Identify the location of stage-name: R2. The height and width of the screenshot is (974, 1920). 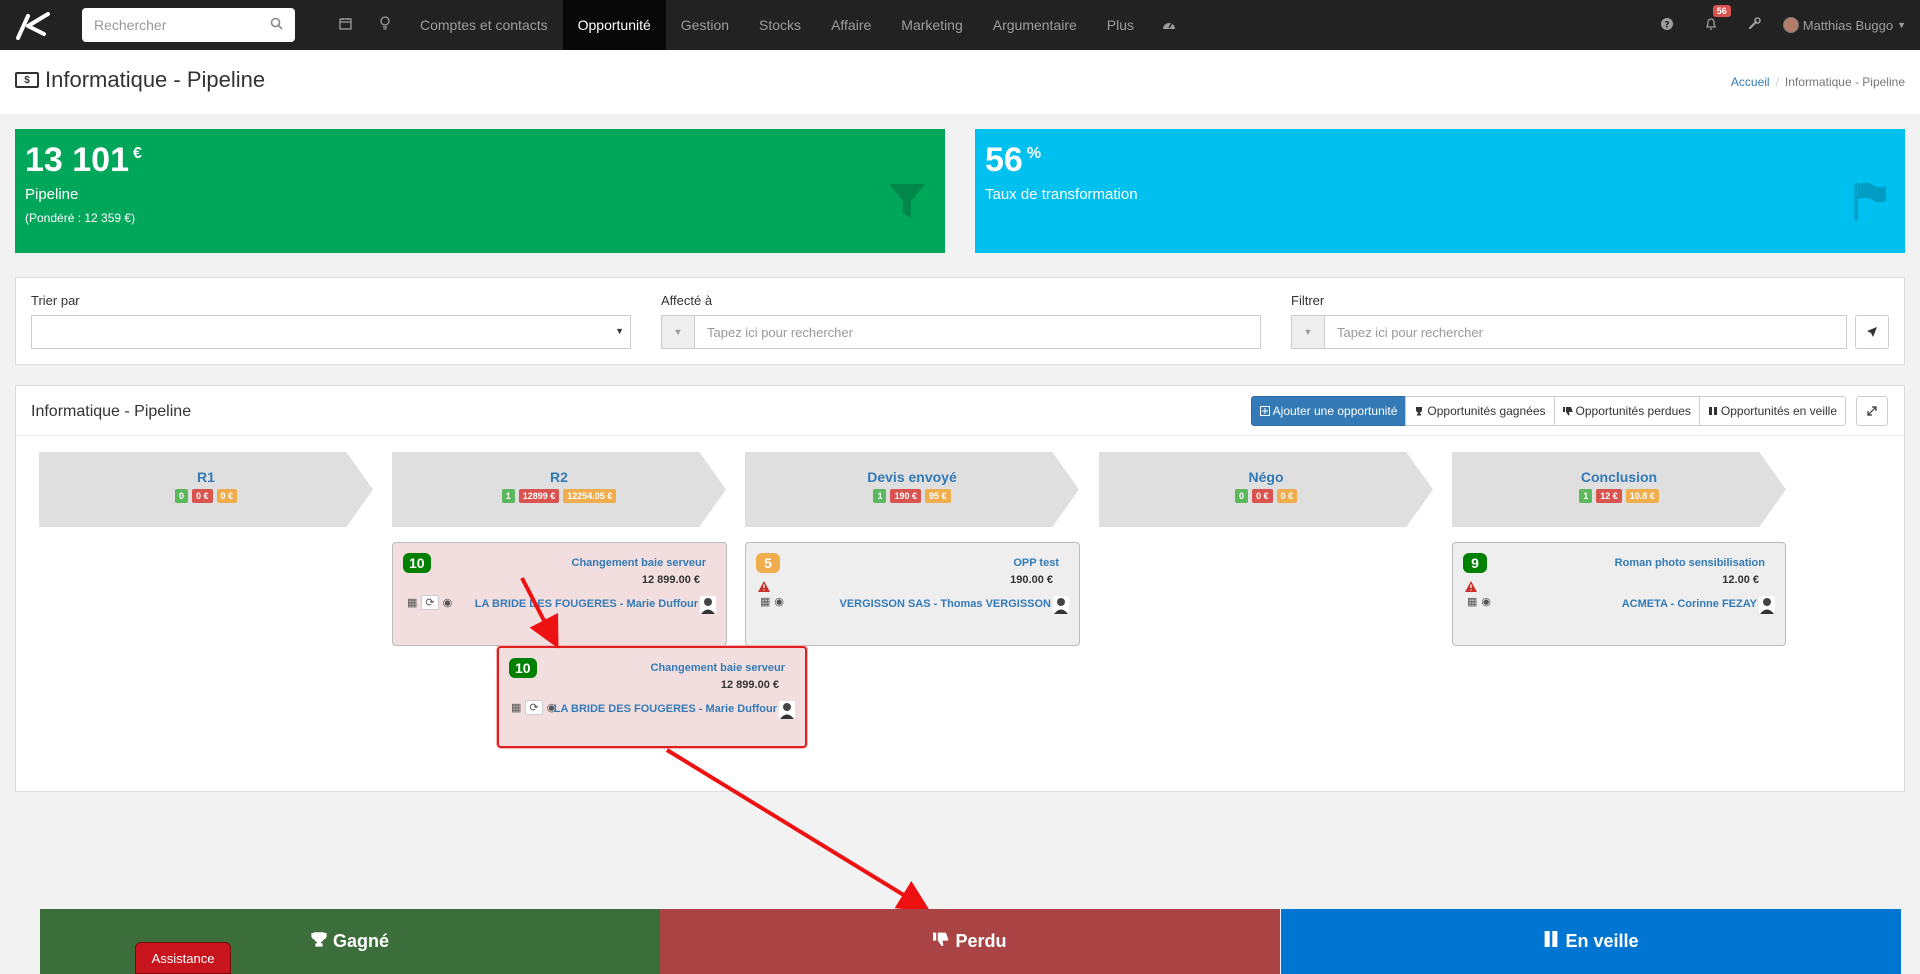
(559, 477).